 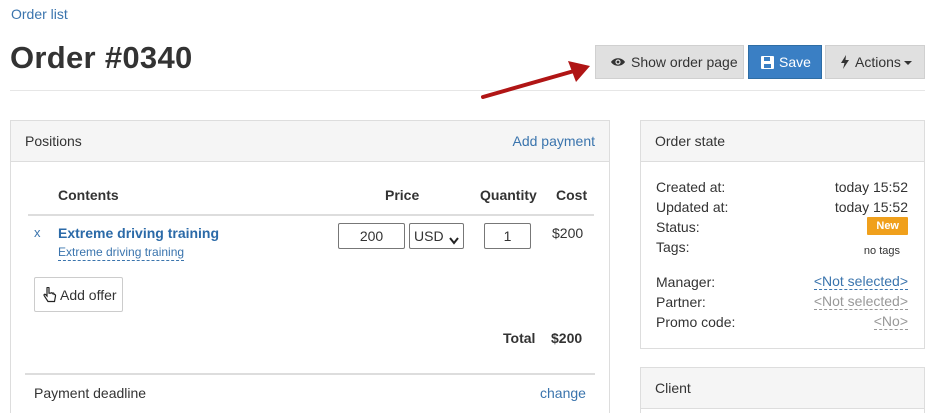 I want to click on position-cost: $200, so click(x=568, y=233).